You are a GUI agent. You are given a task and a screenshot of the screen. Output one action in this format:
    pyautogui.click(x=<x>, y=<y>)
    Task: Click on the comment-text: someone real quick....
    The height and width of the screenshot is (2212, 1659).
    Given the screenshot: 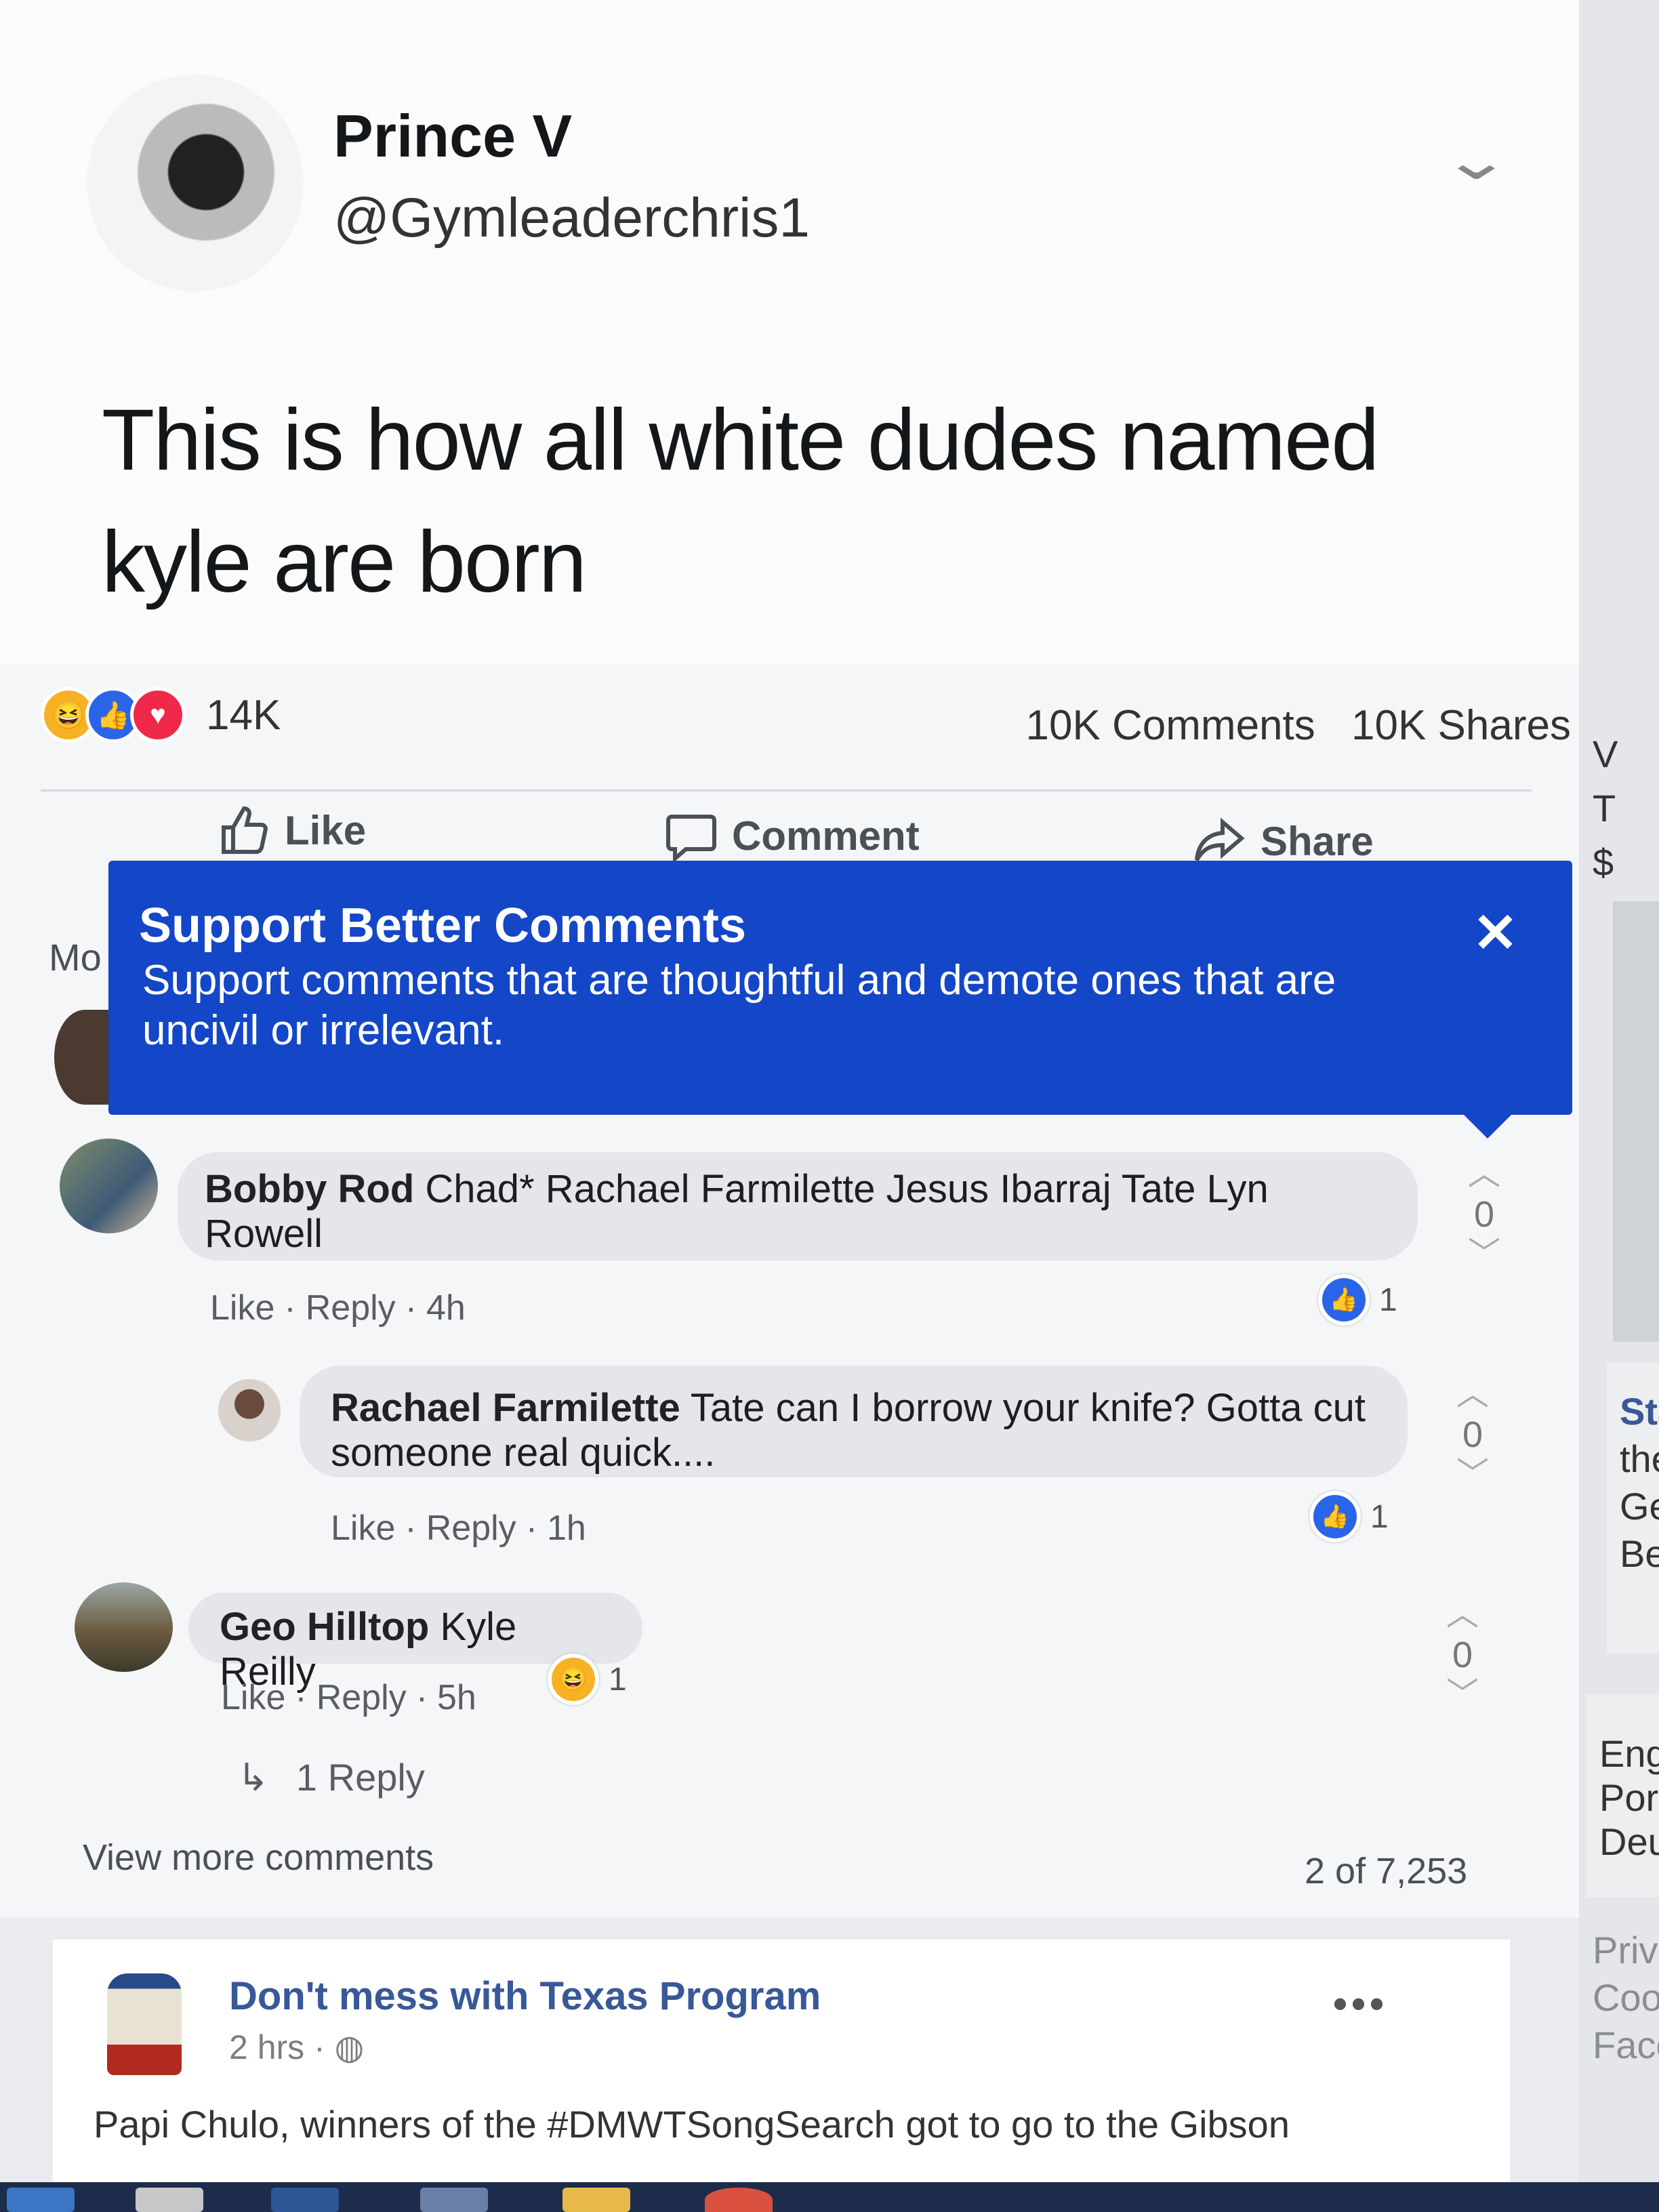 What is the action you would take?
    pyautogui.click(x=524, y=1453)
    